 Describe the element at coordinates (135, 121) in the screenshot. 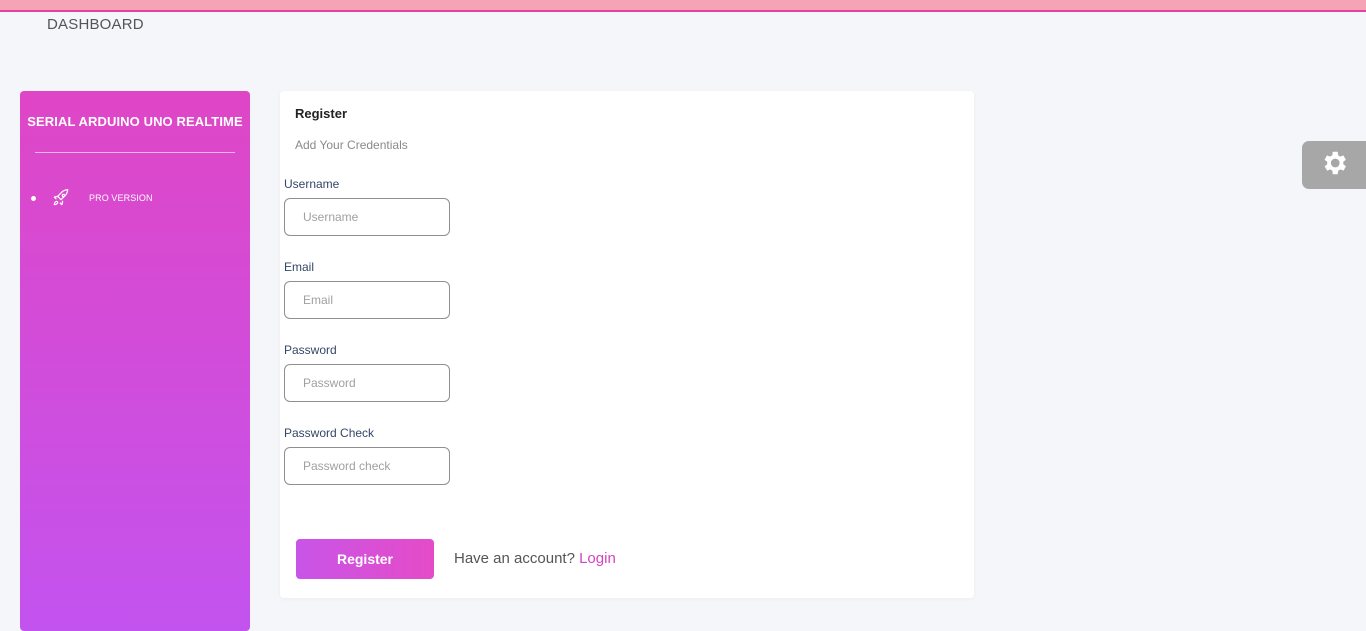

I see `sidebar-title: SERIAL ARDUINO UNO REALTIME` at that location.